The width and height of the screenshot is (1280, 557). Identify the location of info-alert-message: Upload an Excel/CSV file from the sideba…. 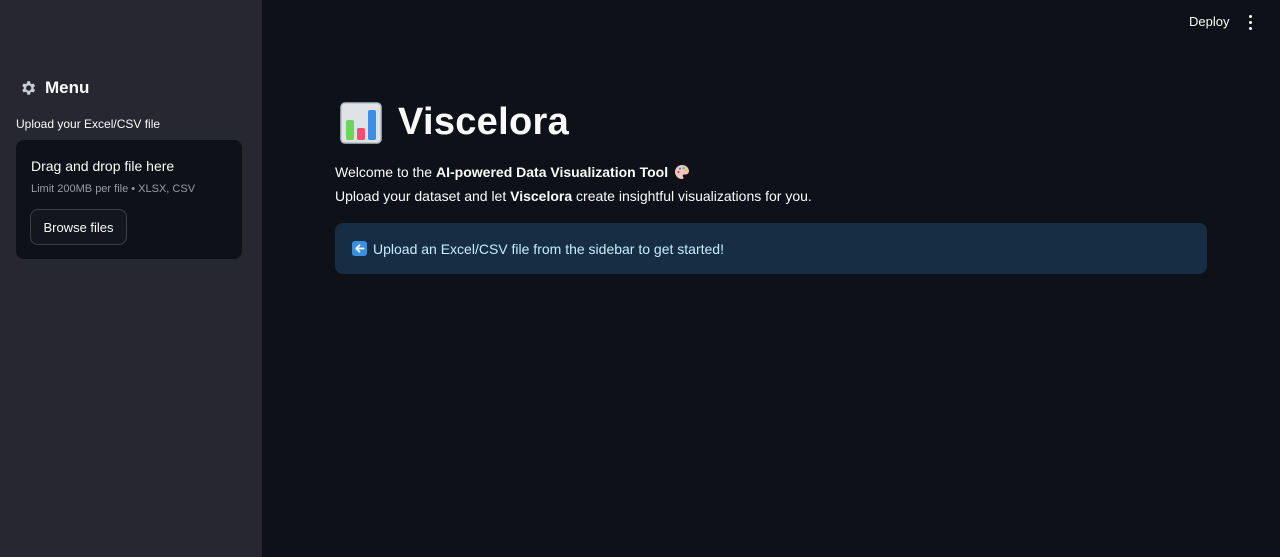
(548, 248).